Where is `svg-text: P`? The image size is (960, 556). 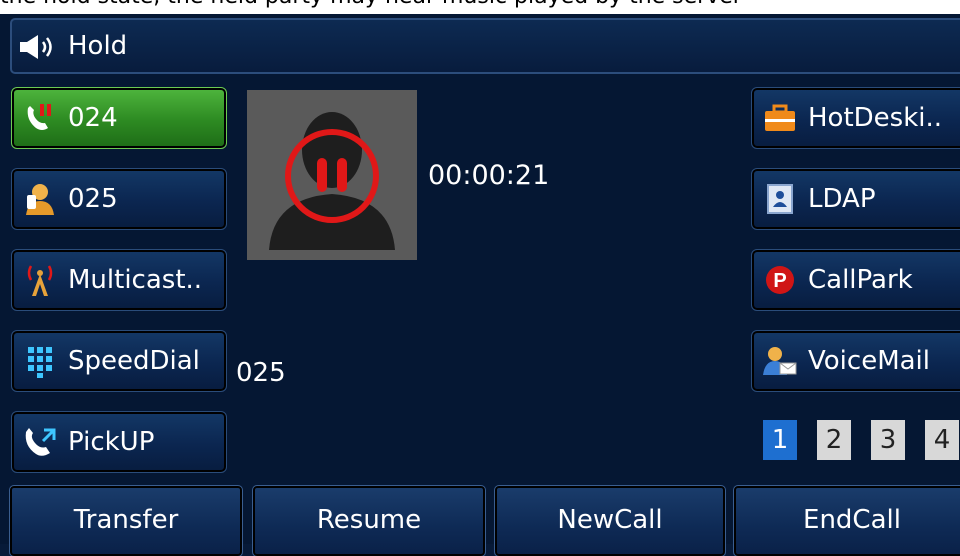 svg-text: P is located at coordinates (779, 281).